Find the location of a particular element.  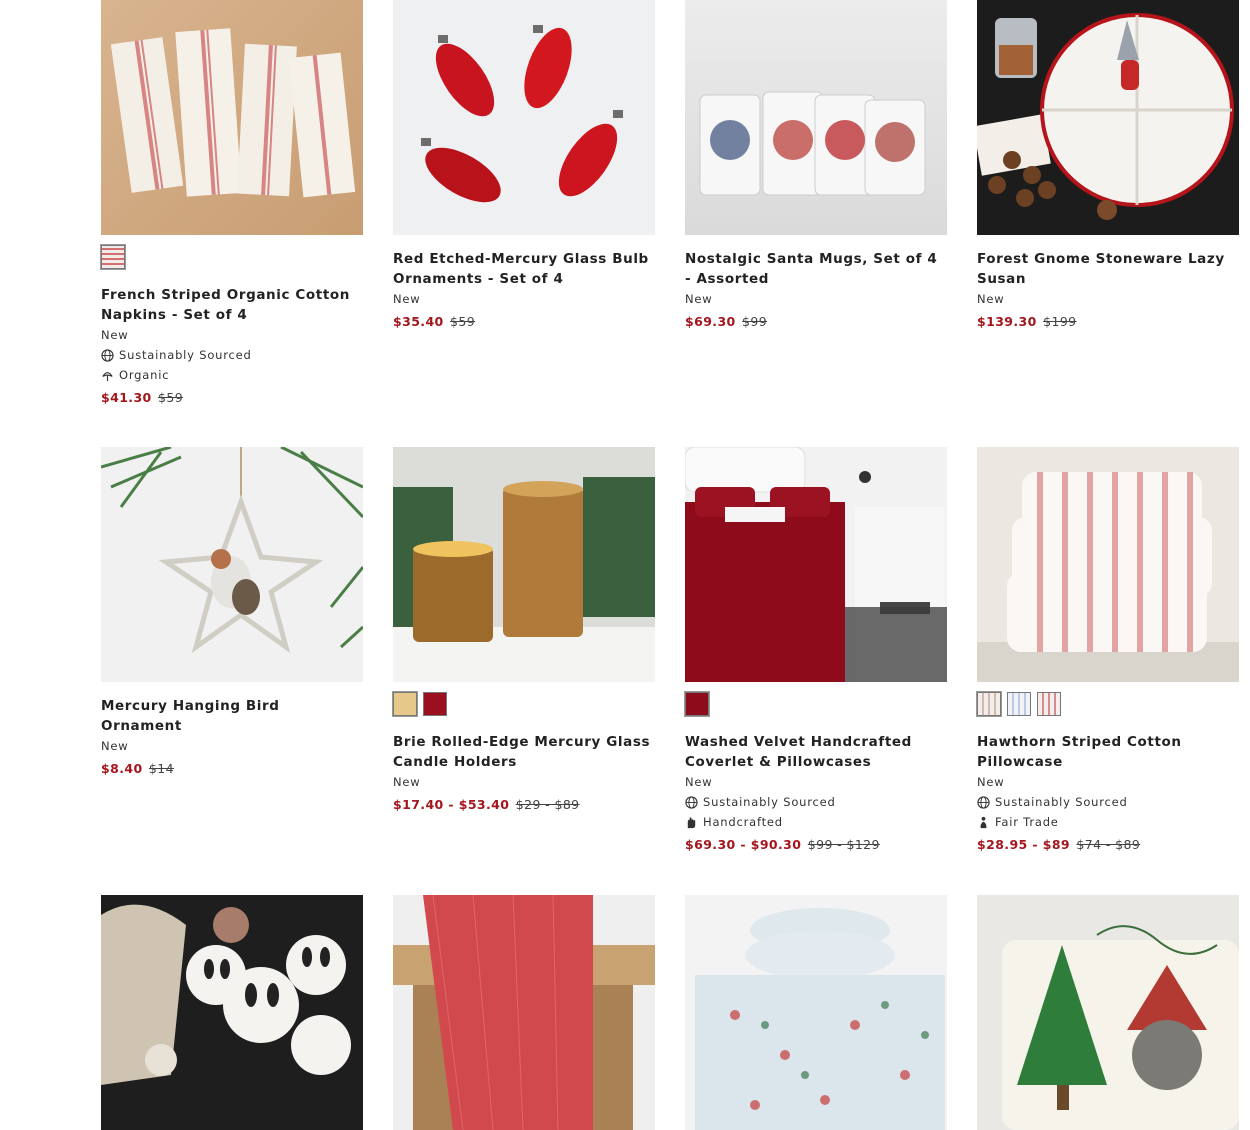

sale-price: $69.30 - $90.30 is located at coordinates (743, 844).